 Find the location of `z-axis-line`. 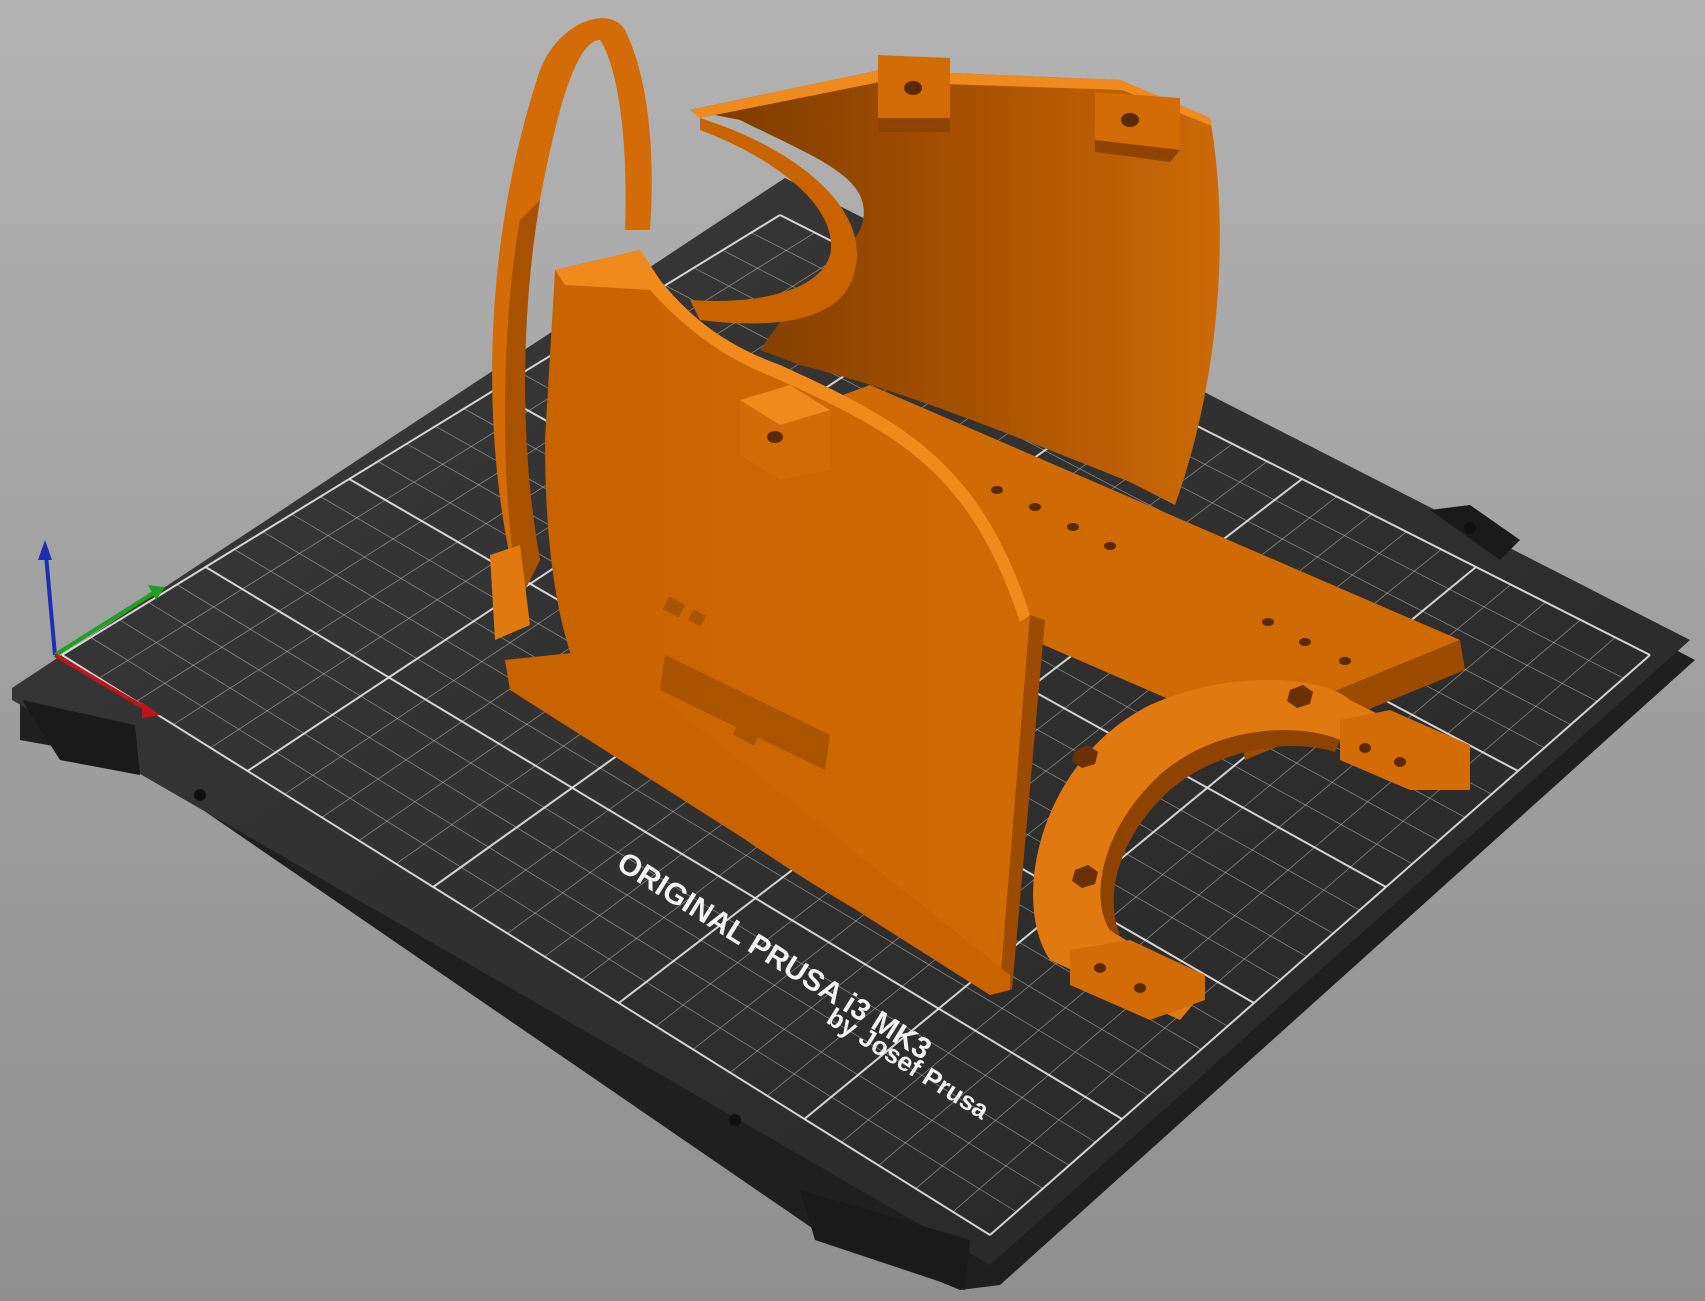

z-axis-line is located at coordinates (50, 605).